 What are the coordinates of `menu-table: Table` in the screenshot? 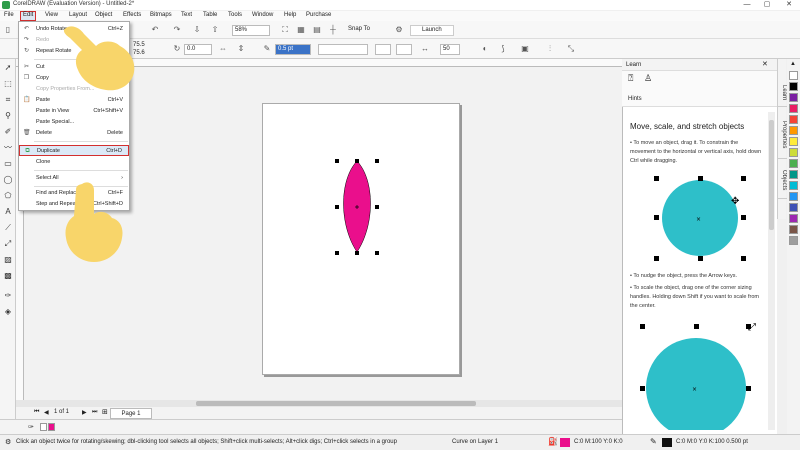 It's located at (210, 15).